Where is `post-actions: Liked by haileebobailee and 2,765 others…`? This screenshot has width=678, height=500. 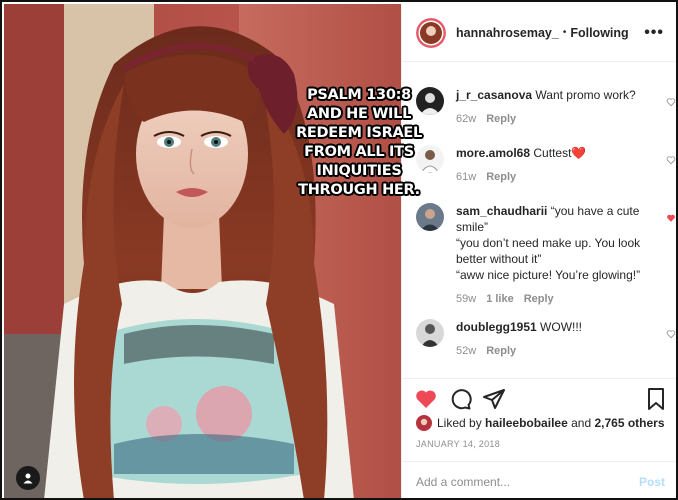 post-actions: Liked by haileebobailee and 2,765 others… is located at coordinates (539, 438).